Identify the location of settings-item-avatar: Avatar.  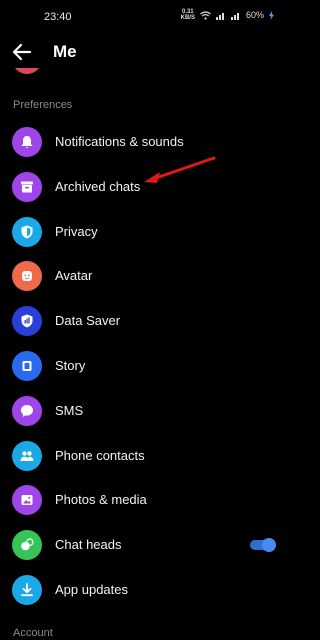
(144, 276).